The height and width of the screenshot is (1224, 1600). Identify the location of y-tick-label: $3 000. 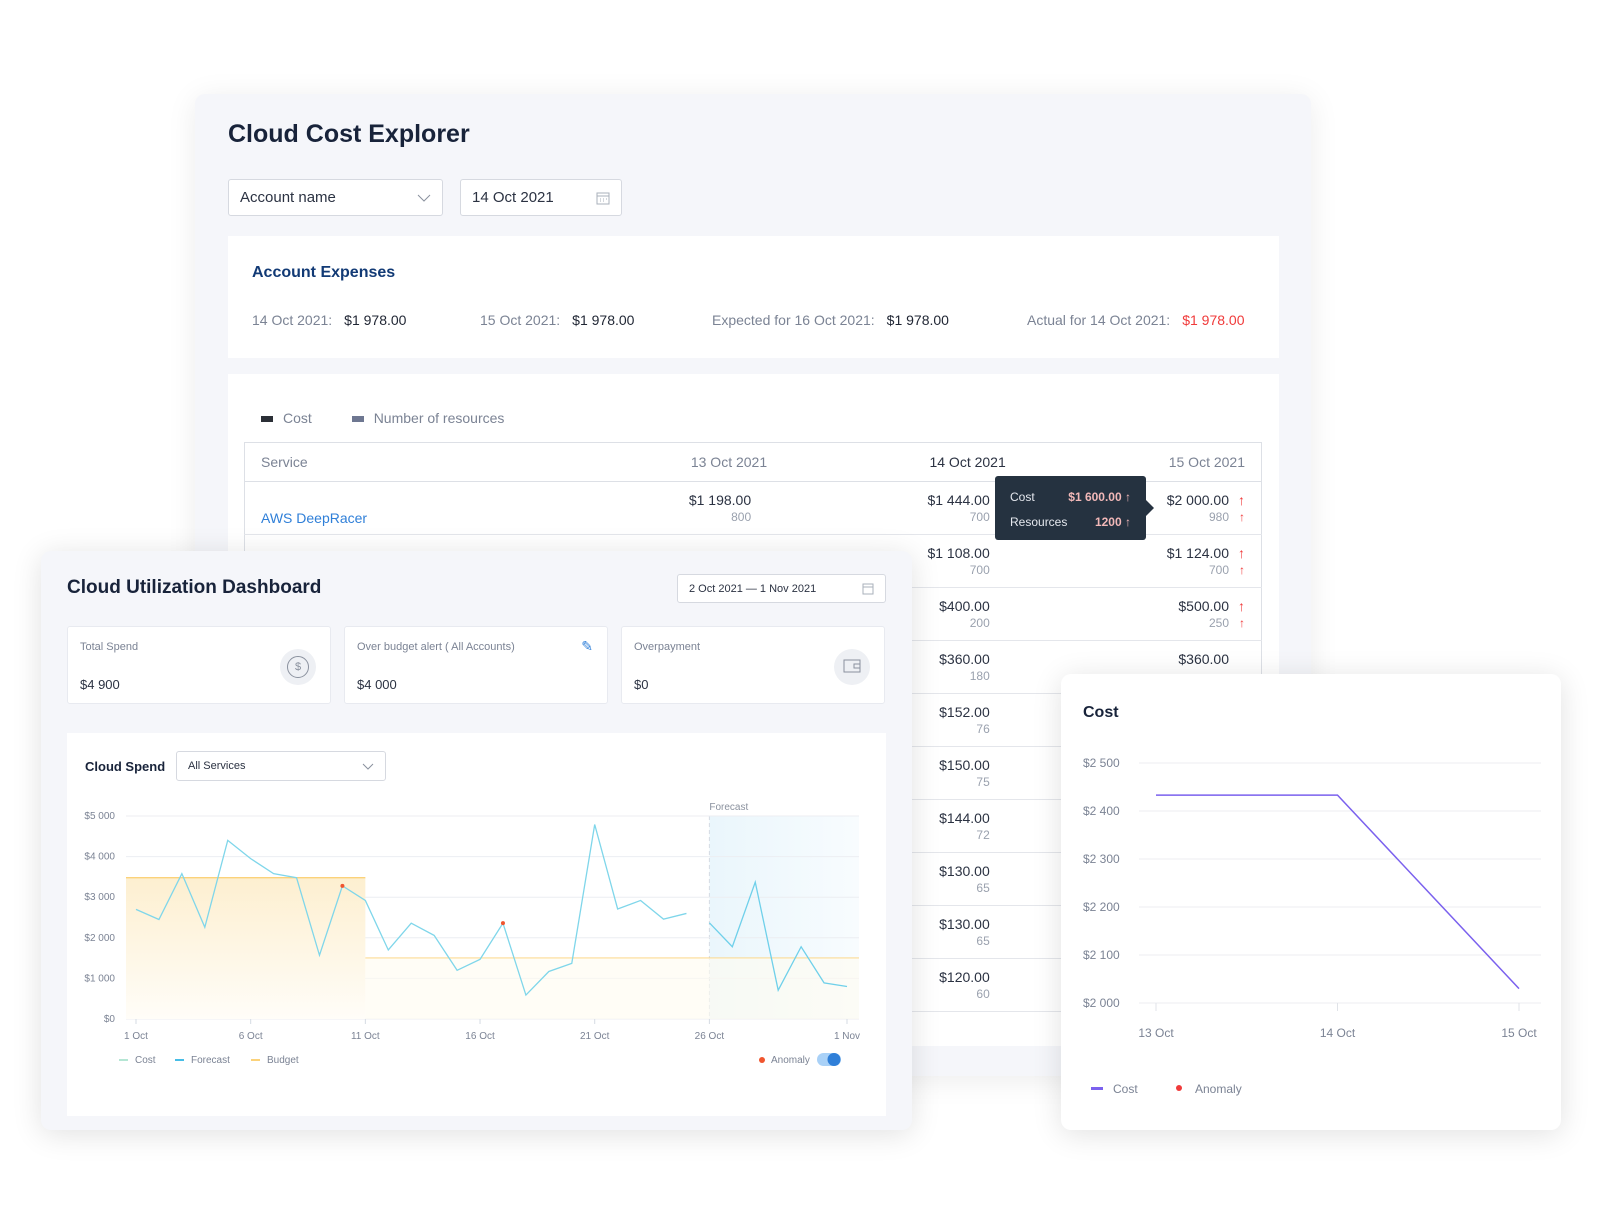
(99, 897).